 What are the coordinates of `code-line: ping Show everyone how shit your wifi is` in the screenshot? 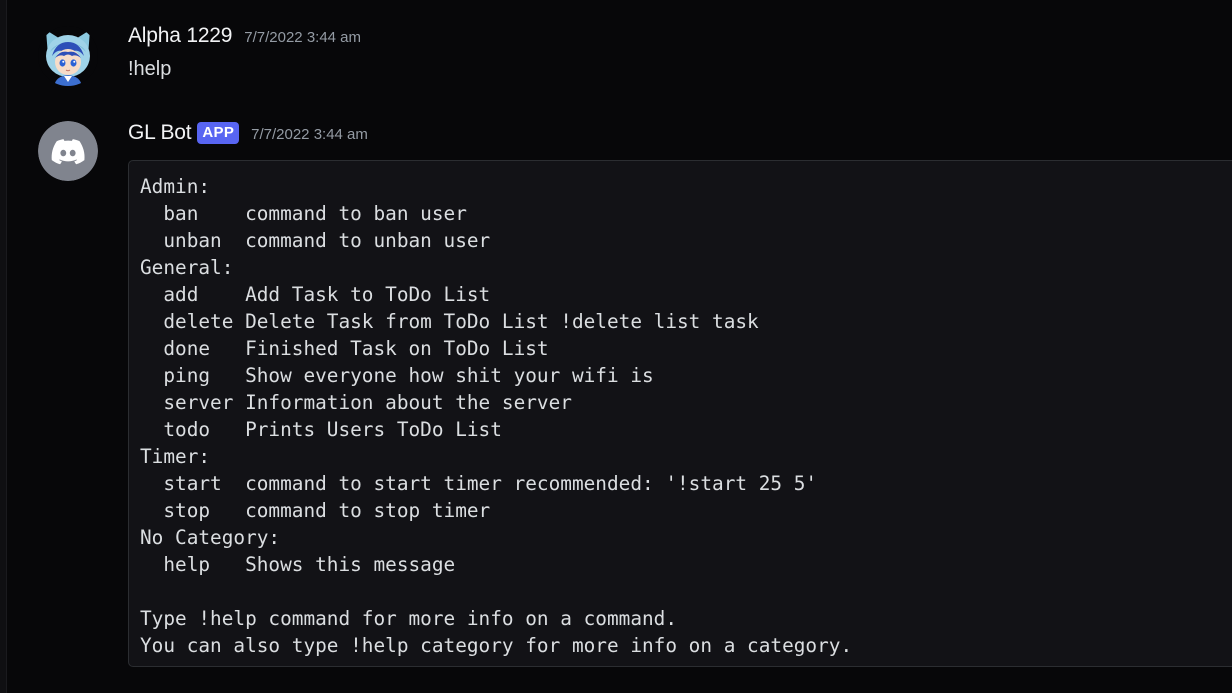 It's located at (397, 375).